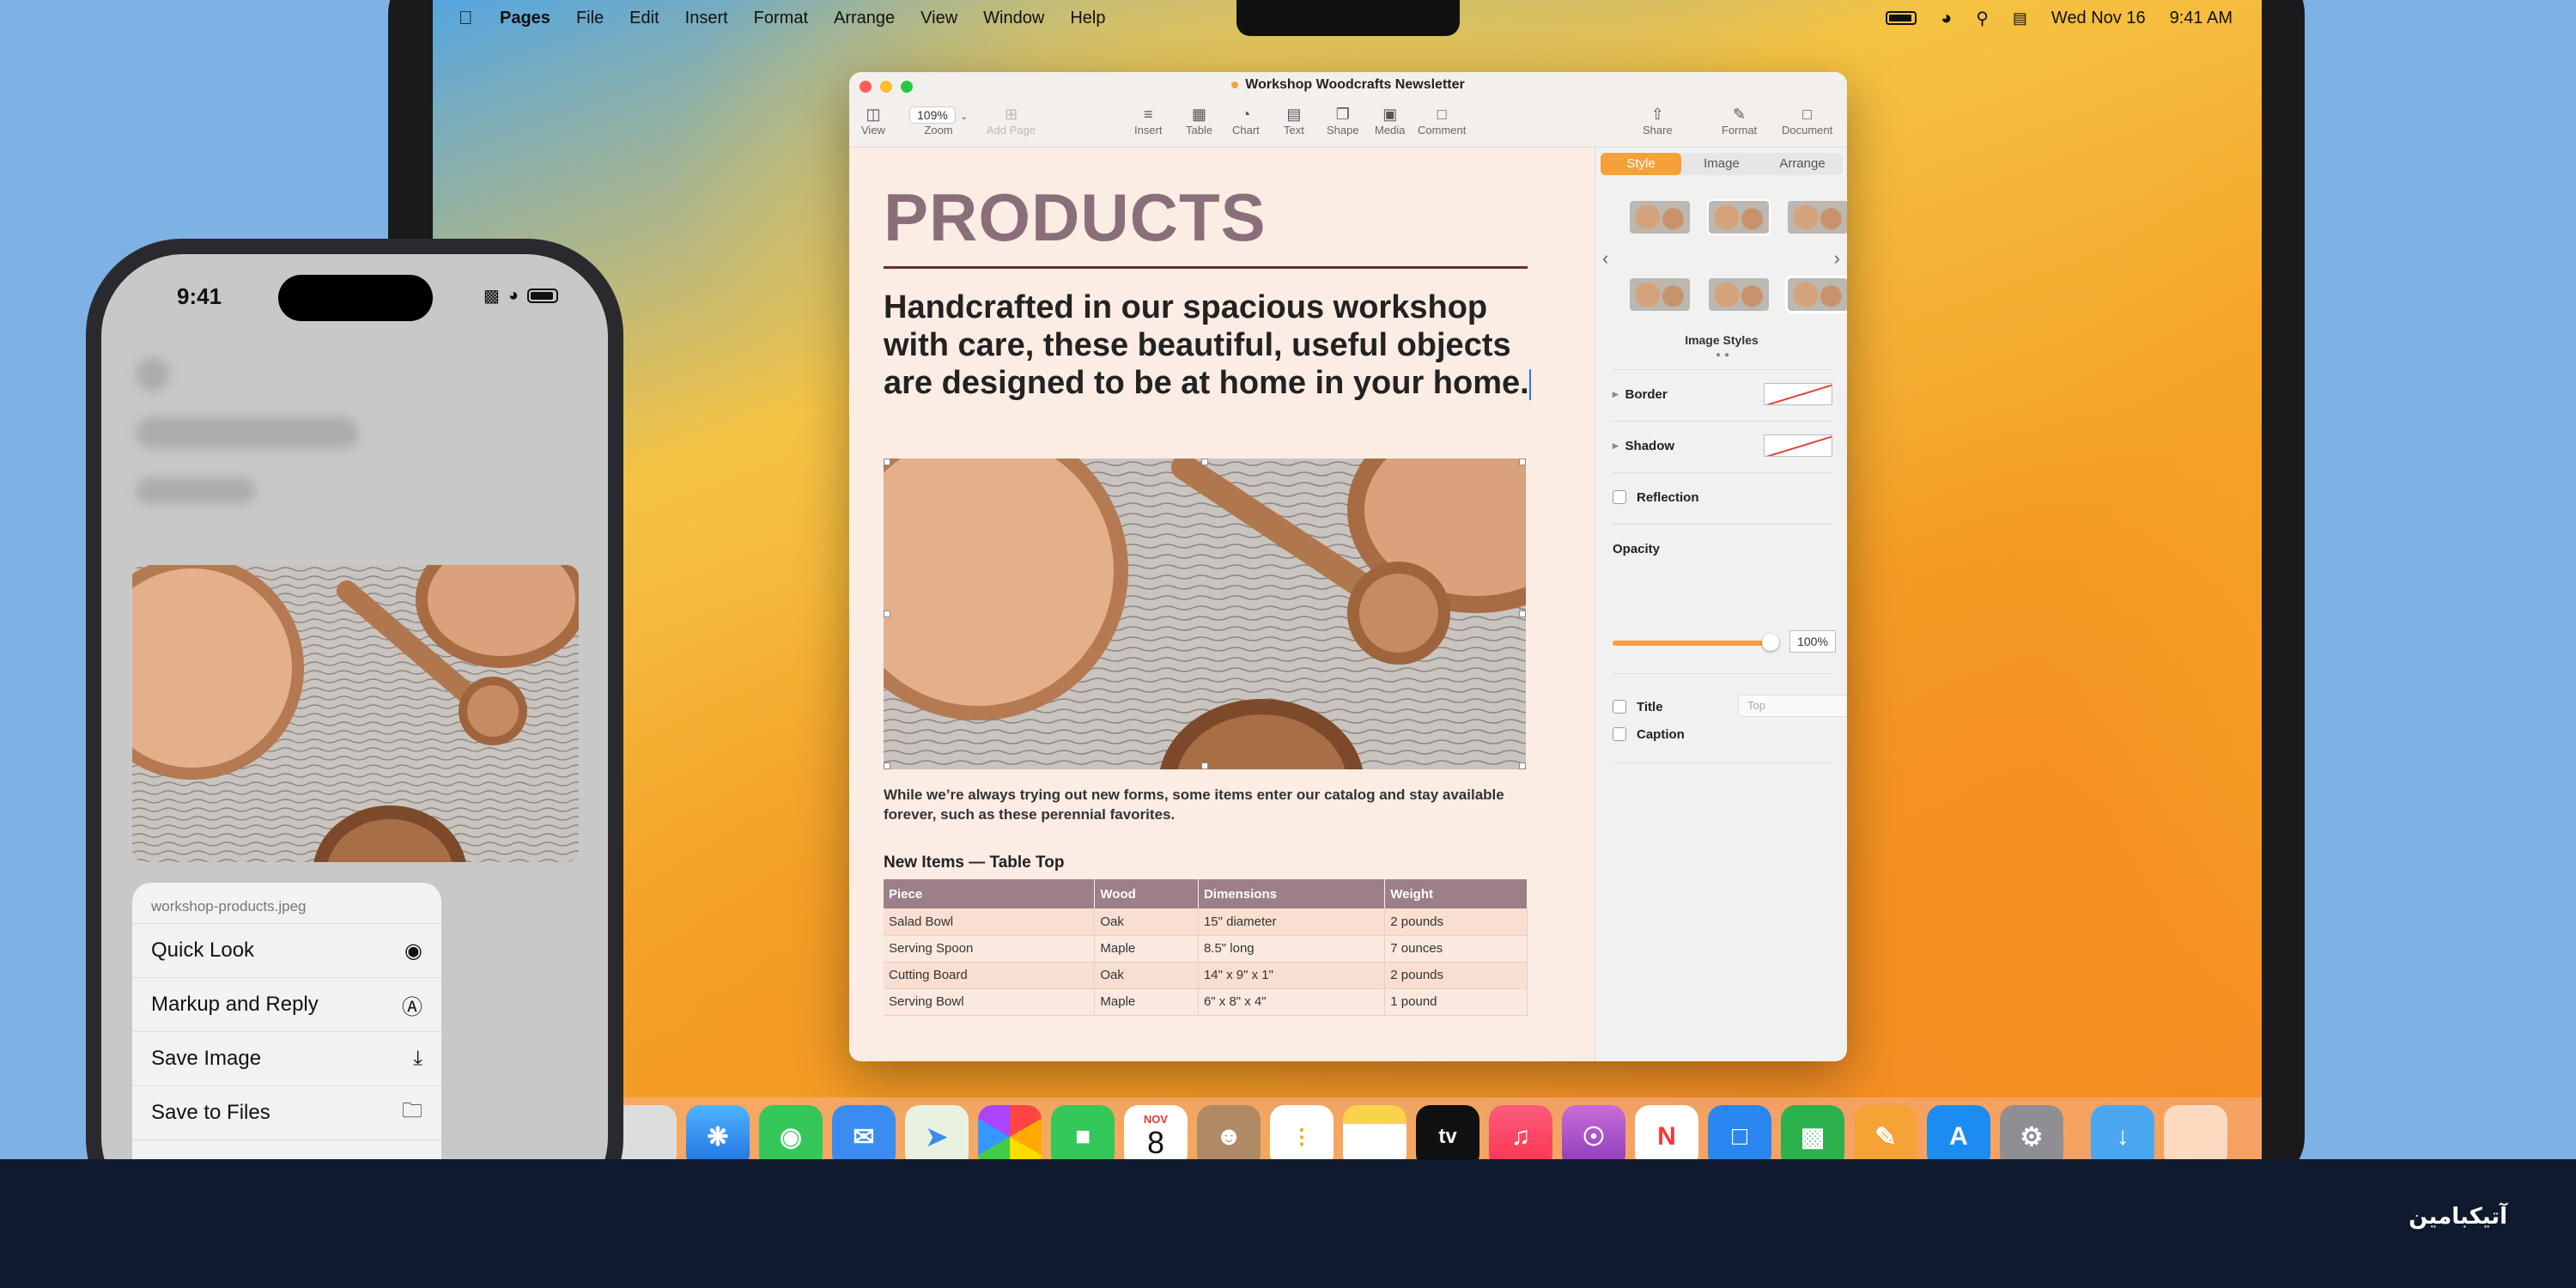  I want to click on table-cell: Serving Bowl, so click(990, 1002).